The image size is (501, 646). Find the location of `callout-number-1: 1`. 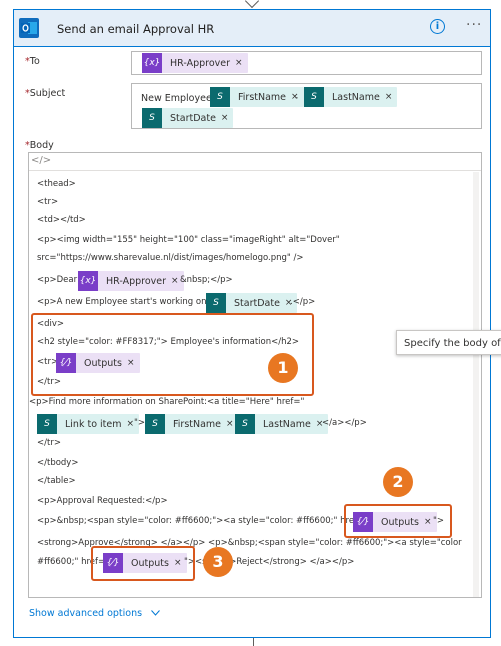

callout-number-1: 1 is located at coordinates (283, 368).